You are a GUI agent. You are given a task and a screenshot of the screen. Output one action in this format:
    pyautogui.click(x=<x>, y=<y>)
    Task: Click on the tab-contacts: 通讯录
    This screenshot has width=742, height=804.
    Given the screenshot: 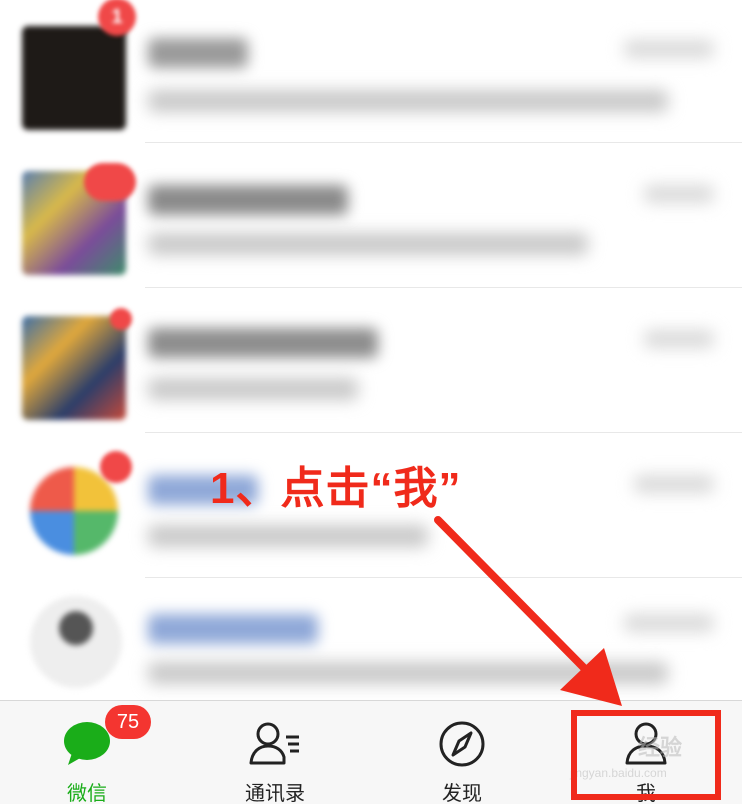 What is the action you would take?
    pyautogui.click(x=275, y=752)
    